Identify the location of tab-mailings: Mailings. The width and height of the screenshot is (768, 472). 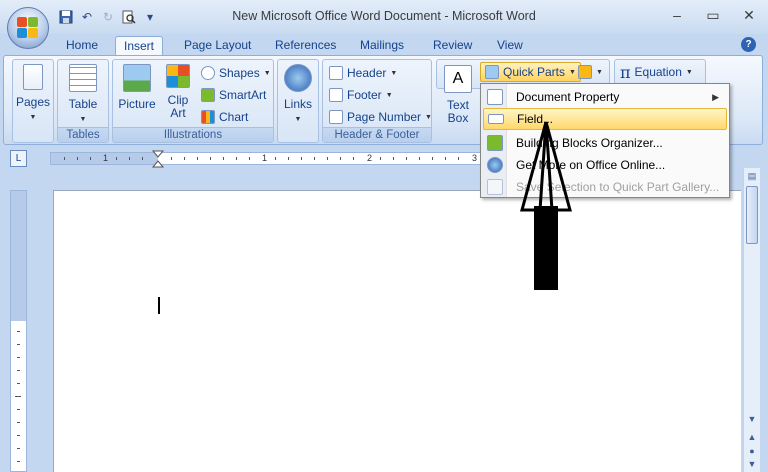
(382, 46).